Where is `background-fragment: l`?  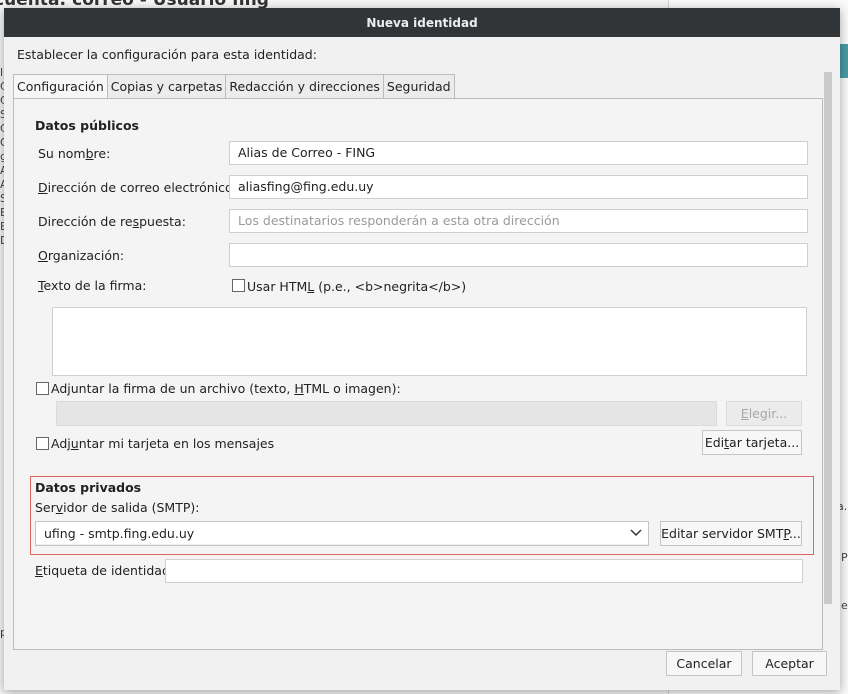
background-fragment: l is located at coordinates (2, 72).